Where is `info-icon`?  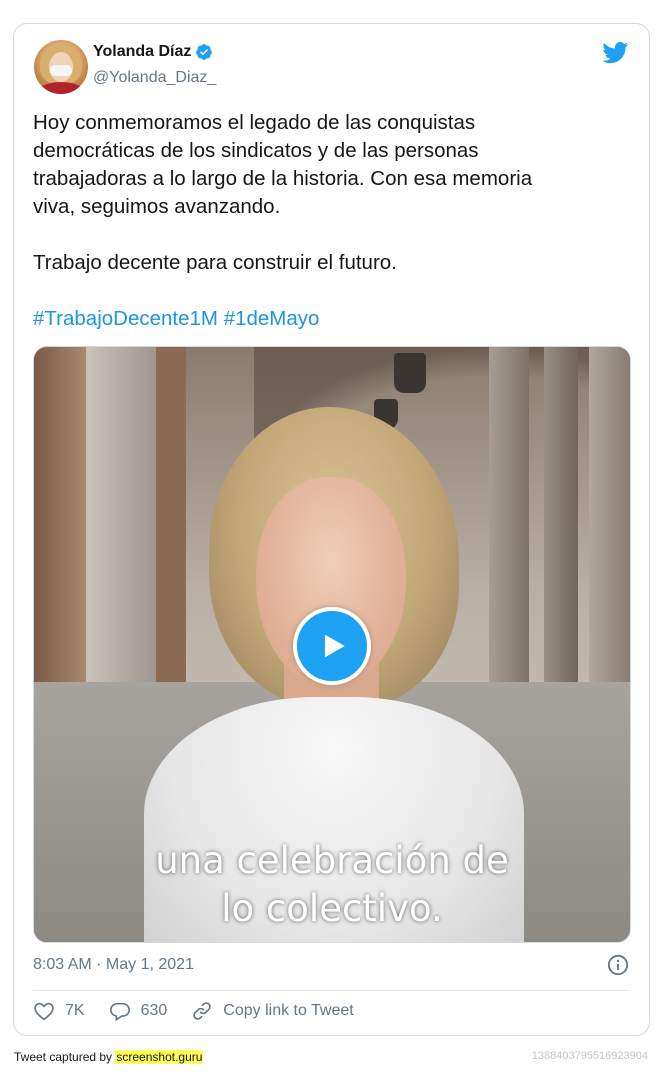
info-icon is located at coordinates (618, 965).